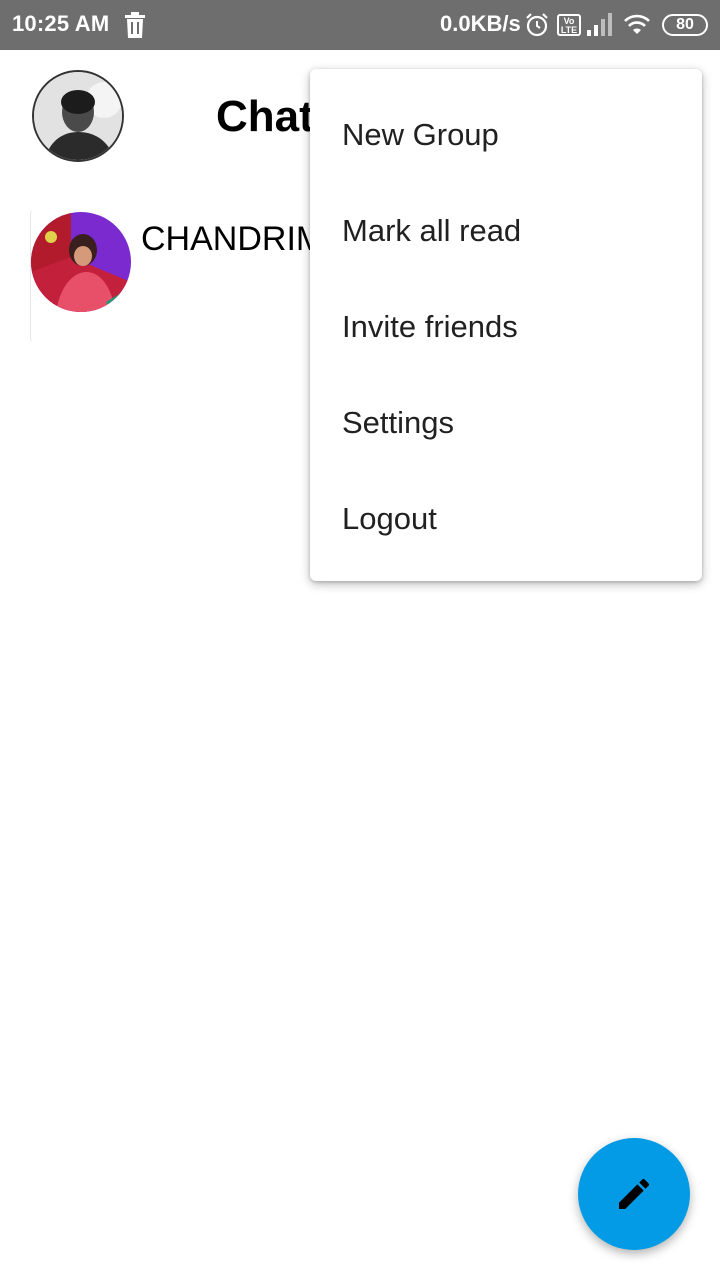 This screenshot has height=1280, width=720. I want to click on volte-icon: Vo LTE, so click(569, 25).